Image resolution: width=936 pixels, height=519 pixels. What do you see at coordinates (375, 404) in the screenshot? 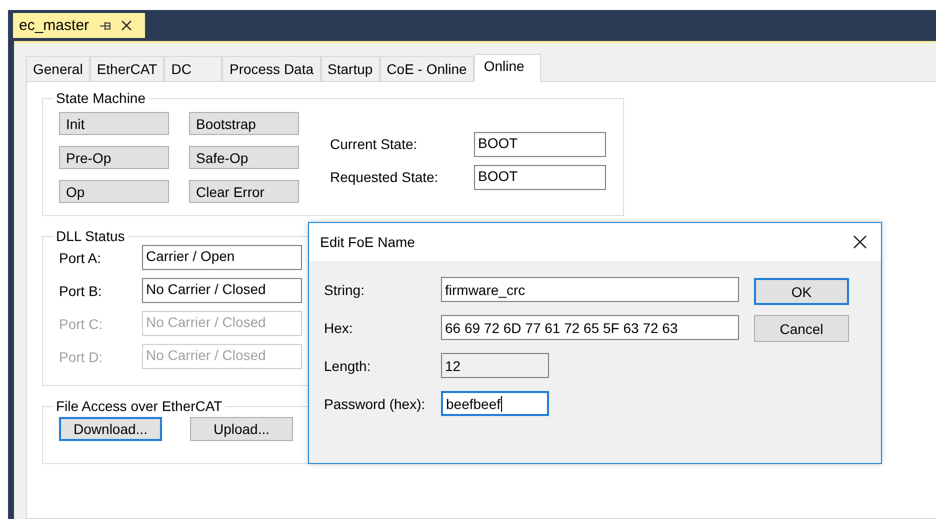
I see `field-label: Password (hex):` at bounding box center [375, 404].